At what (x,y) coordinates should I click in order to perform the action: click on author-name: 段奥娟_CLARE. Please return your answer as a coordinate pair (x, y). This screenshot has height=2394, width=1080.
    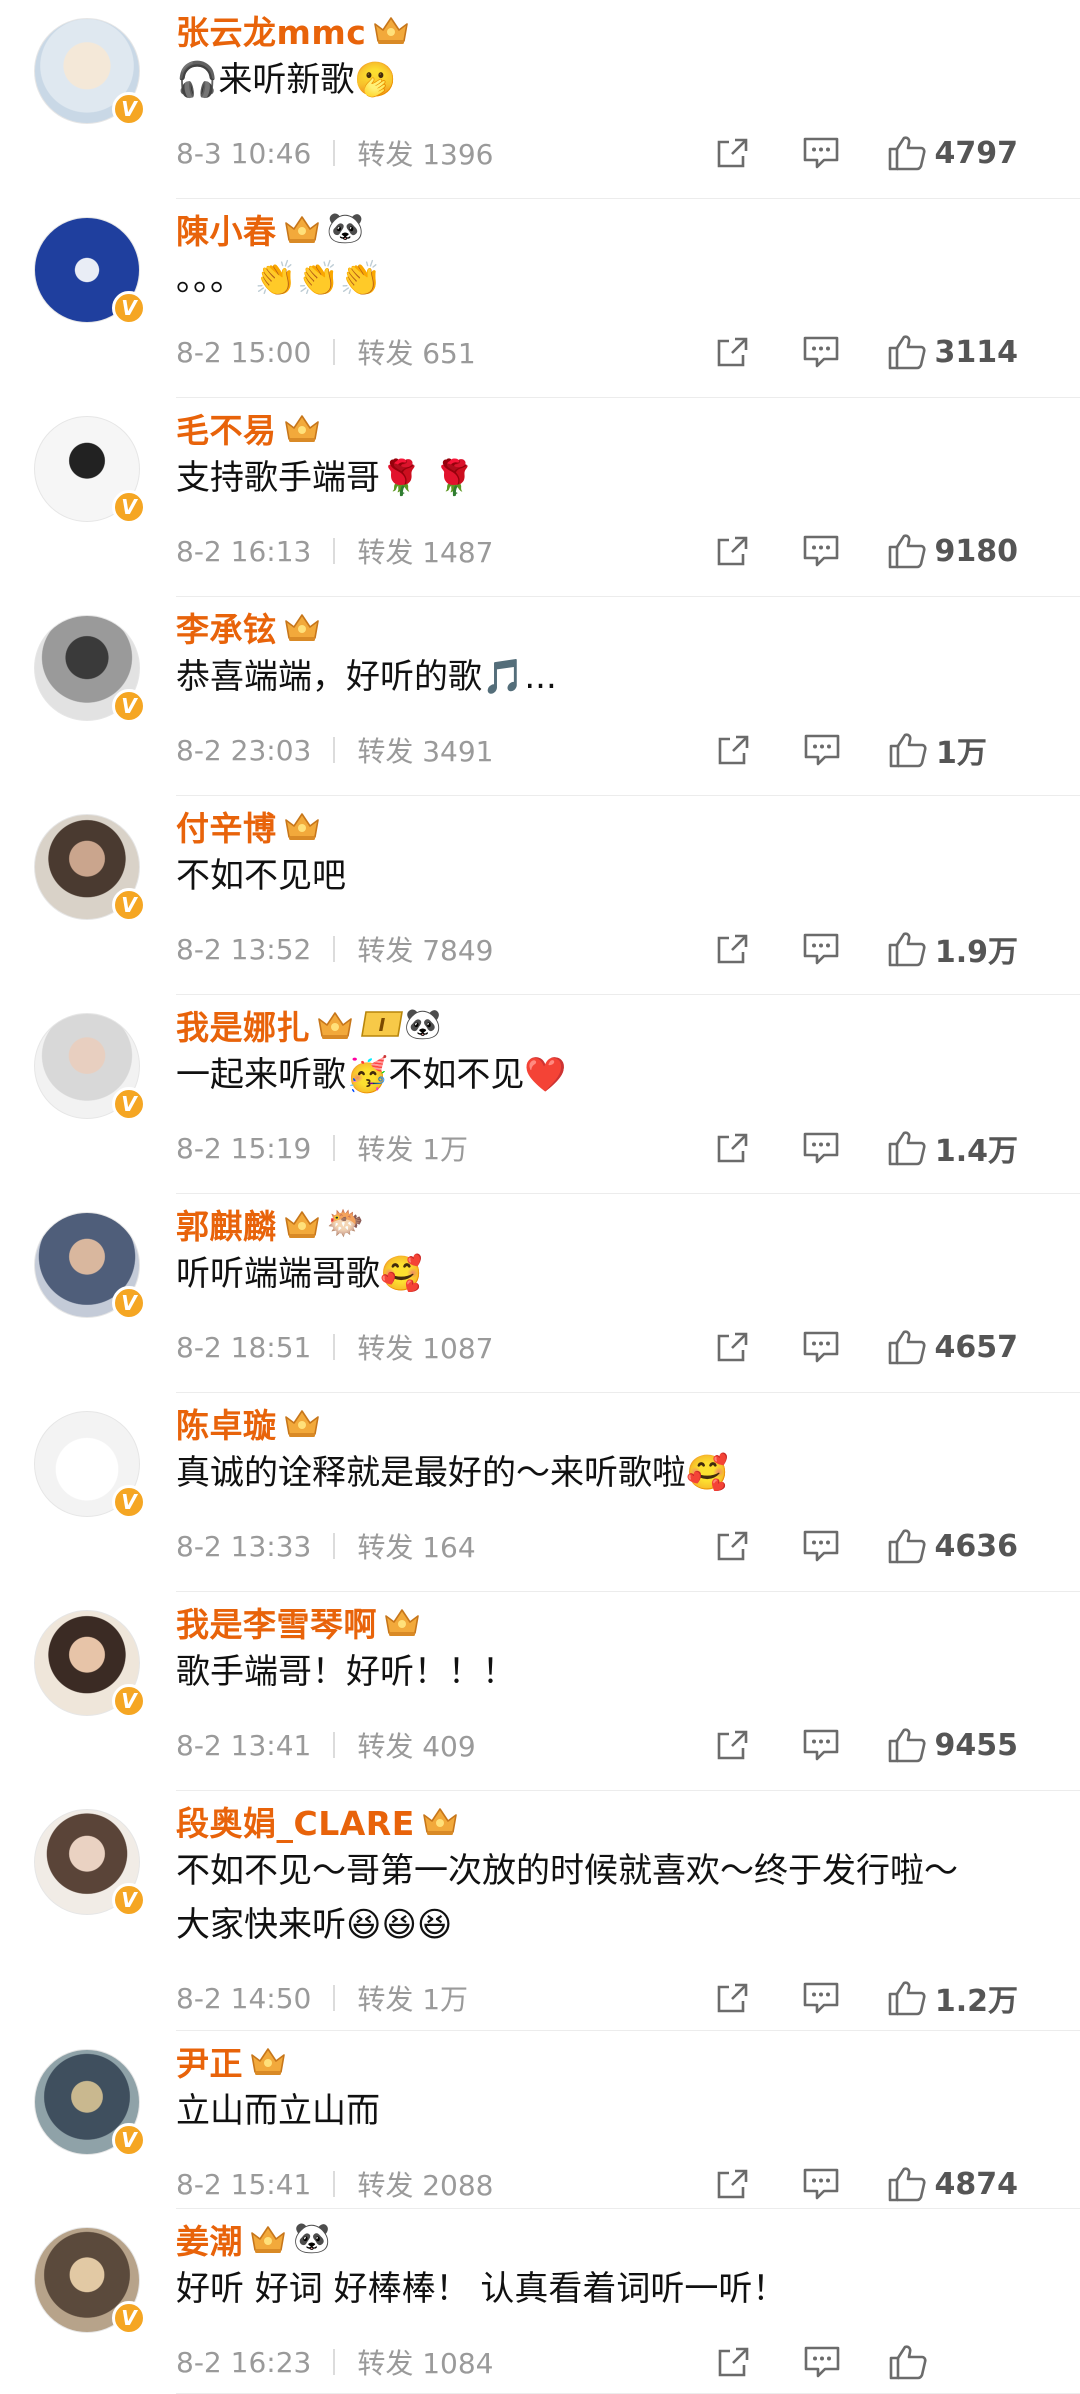
    Looking at the image, I should click on (295, 1821).